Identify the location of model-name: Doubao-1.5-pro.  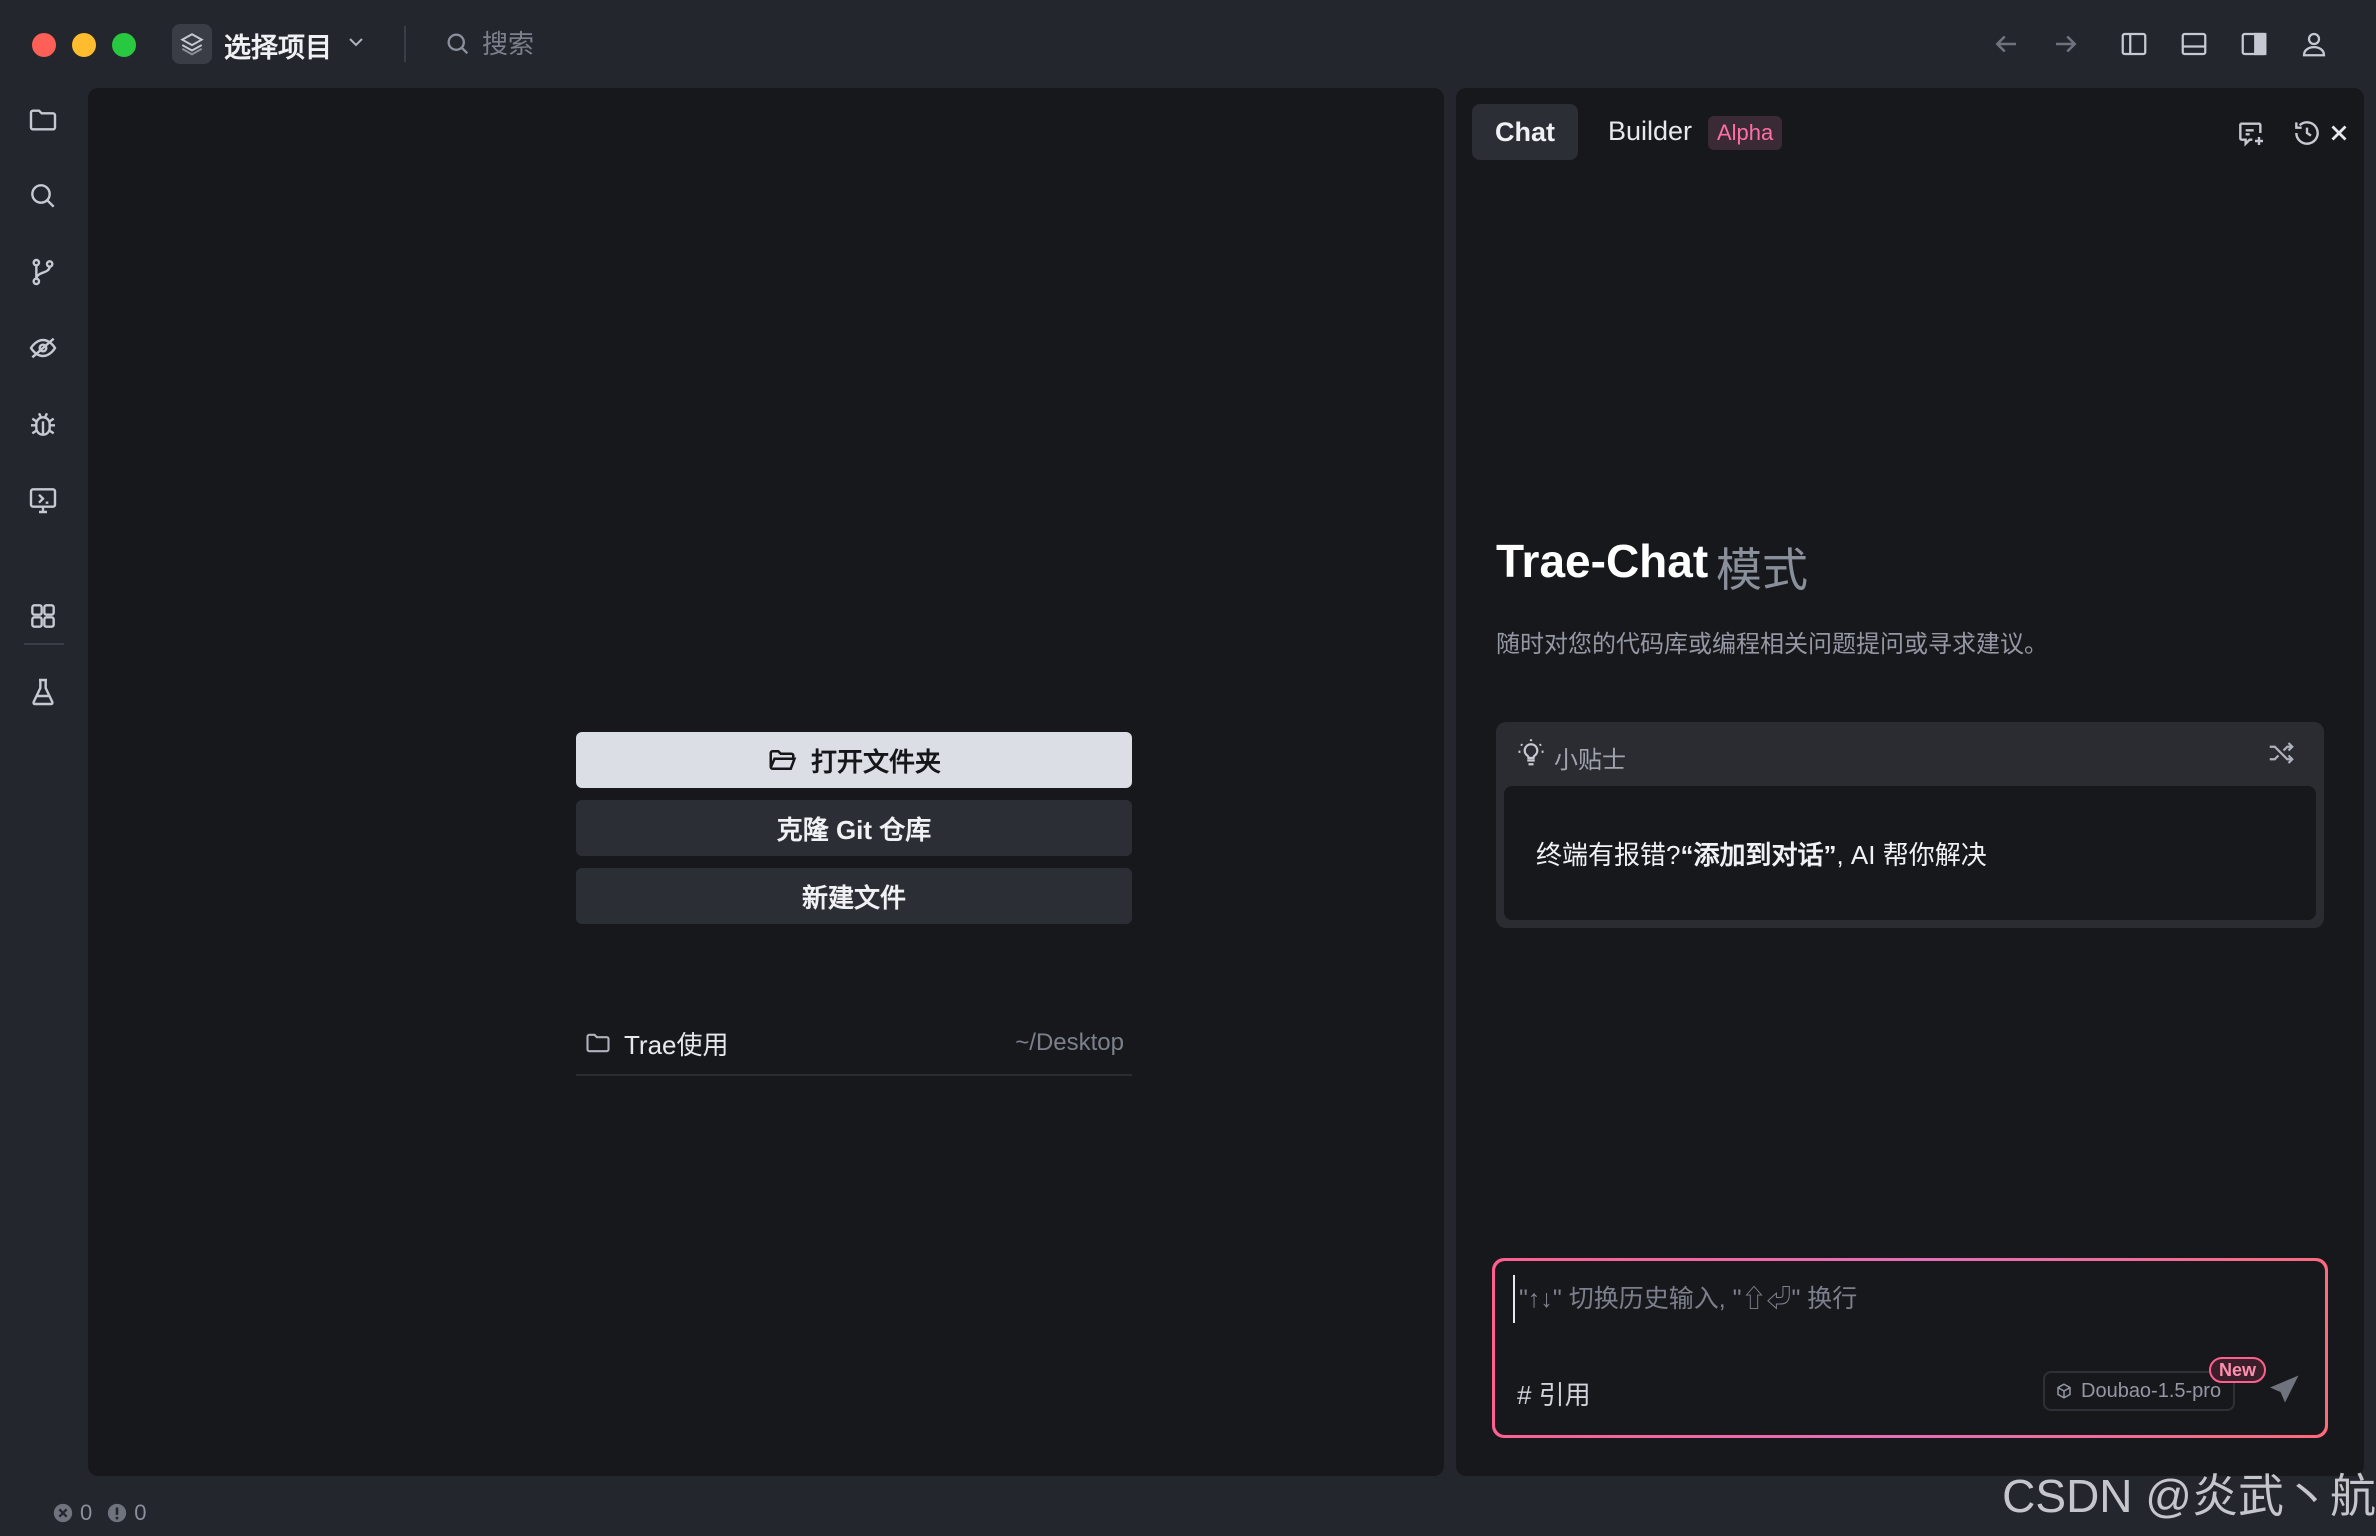
(2151, 1390).